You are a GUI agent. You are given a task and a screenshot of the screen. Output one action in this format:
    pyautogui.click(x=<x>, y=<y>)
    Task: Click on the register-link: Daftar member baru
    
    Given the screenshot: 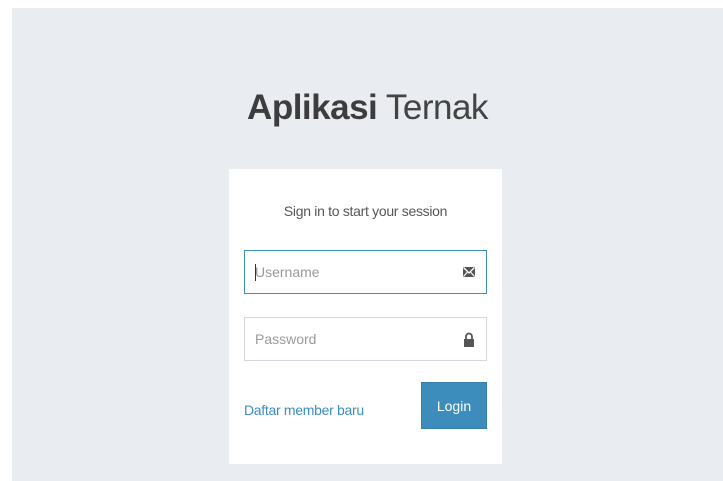 What is the action you would take?
    pyautogui.click(x=304, y=410)
    